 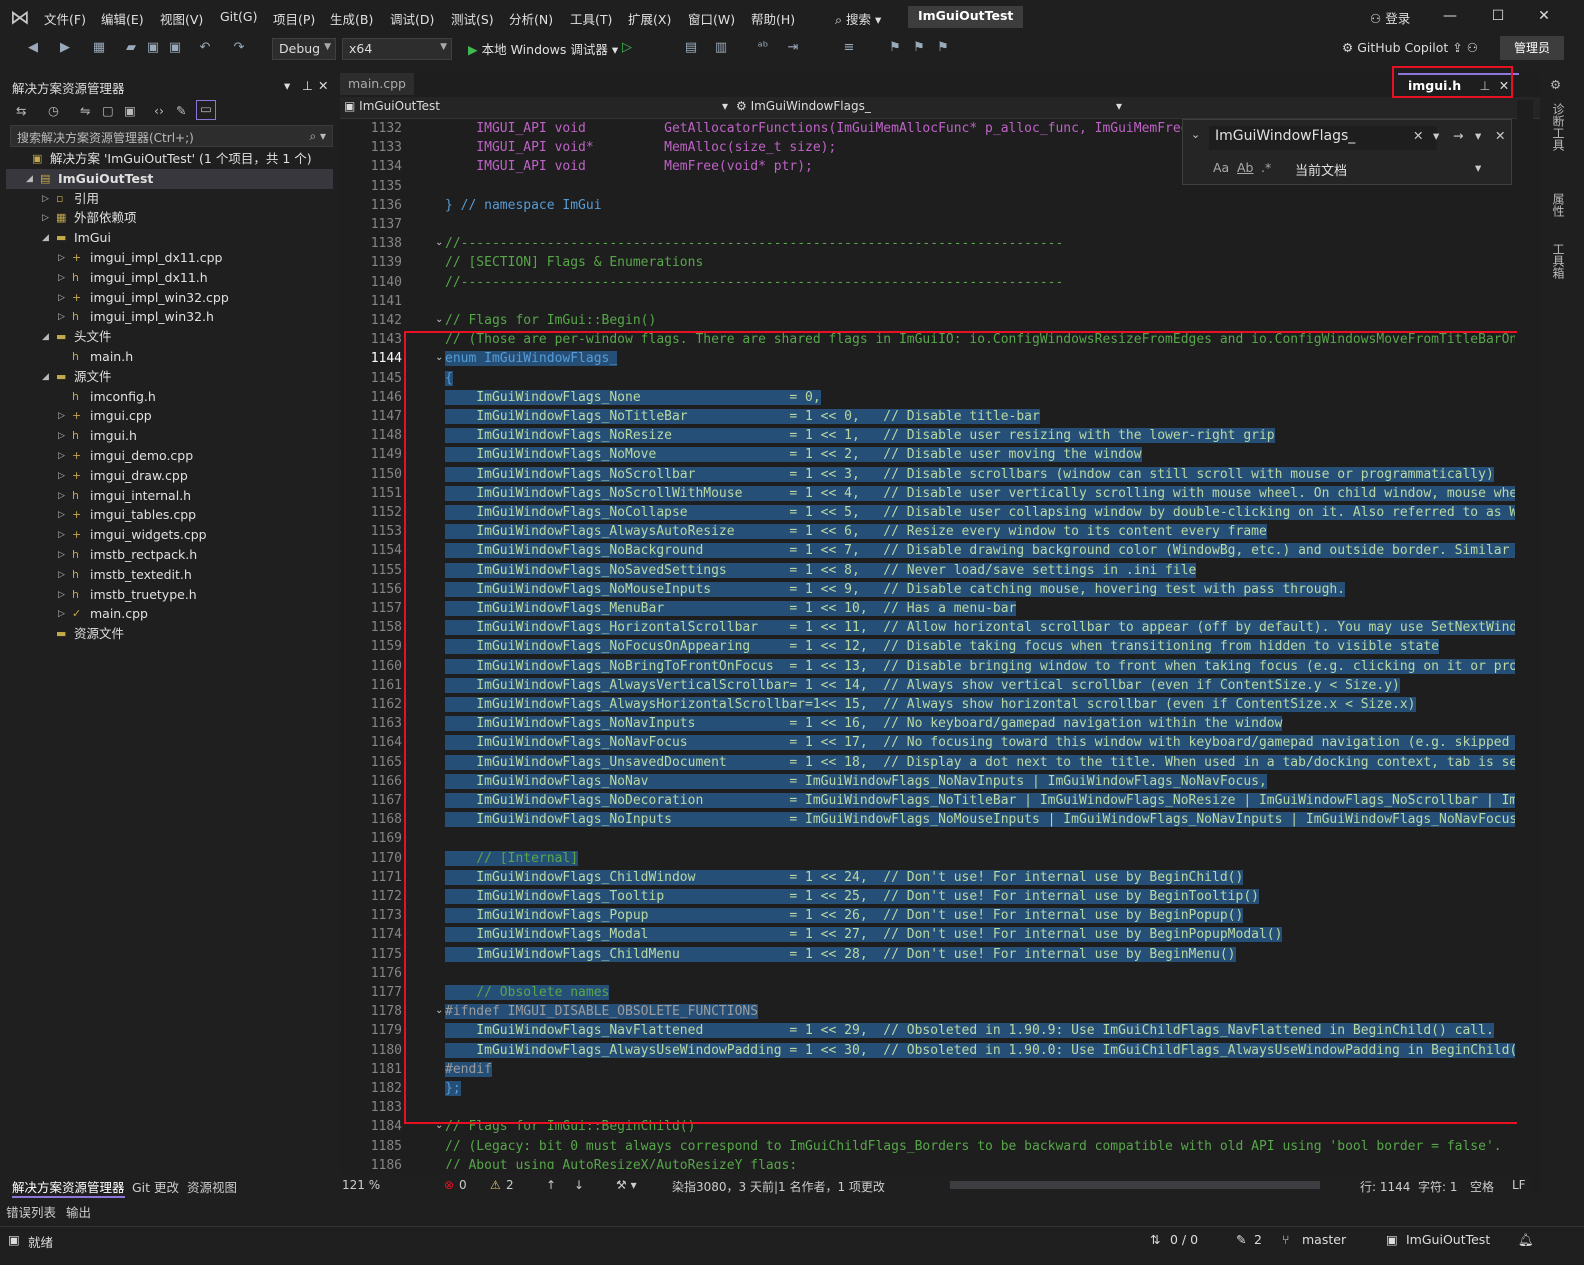 What do you see at coordinates (412, 18) in the screenshot?
I see `menu-item: 调试(D)` at bounding box center [412, 18].